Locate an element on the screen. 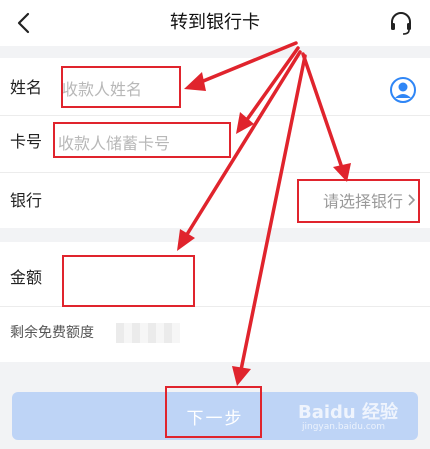 This screenshot has height=449, width=430. back-button is located at coordinates (24, 23).